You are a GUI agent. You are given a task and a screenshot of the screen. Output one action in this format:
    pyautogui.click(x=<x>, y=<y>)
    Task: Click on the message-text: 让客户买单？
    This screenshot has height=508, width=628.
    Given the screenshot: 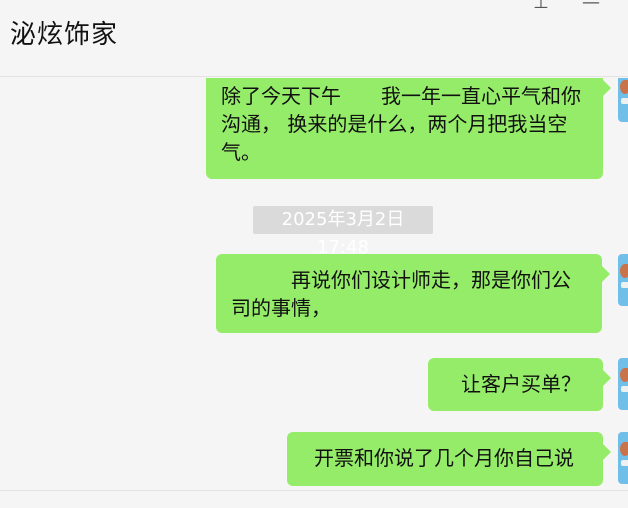 What is the action you would take?
    pyautogui.click(x=521, y=384)
    